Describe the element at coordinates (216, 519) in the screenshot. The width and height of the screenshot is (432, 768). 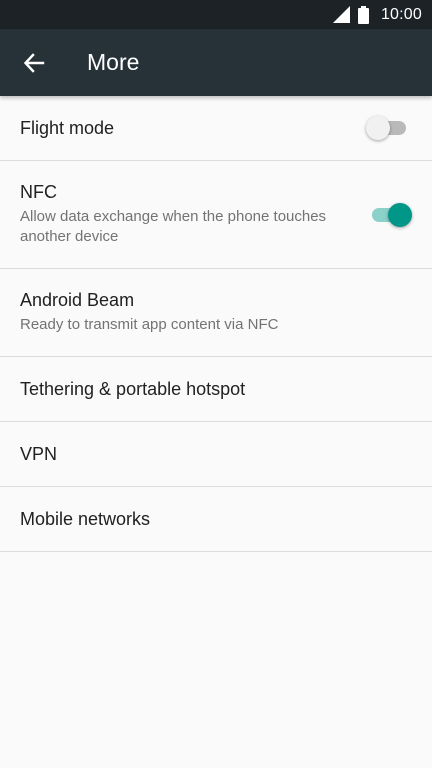
I see `list-item-mobile-networks: Mobile networks` at that location.